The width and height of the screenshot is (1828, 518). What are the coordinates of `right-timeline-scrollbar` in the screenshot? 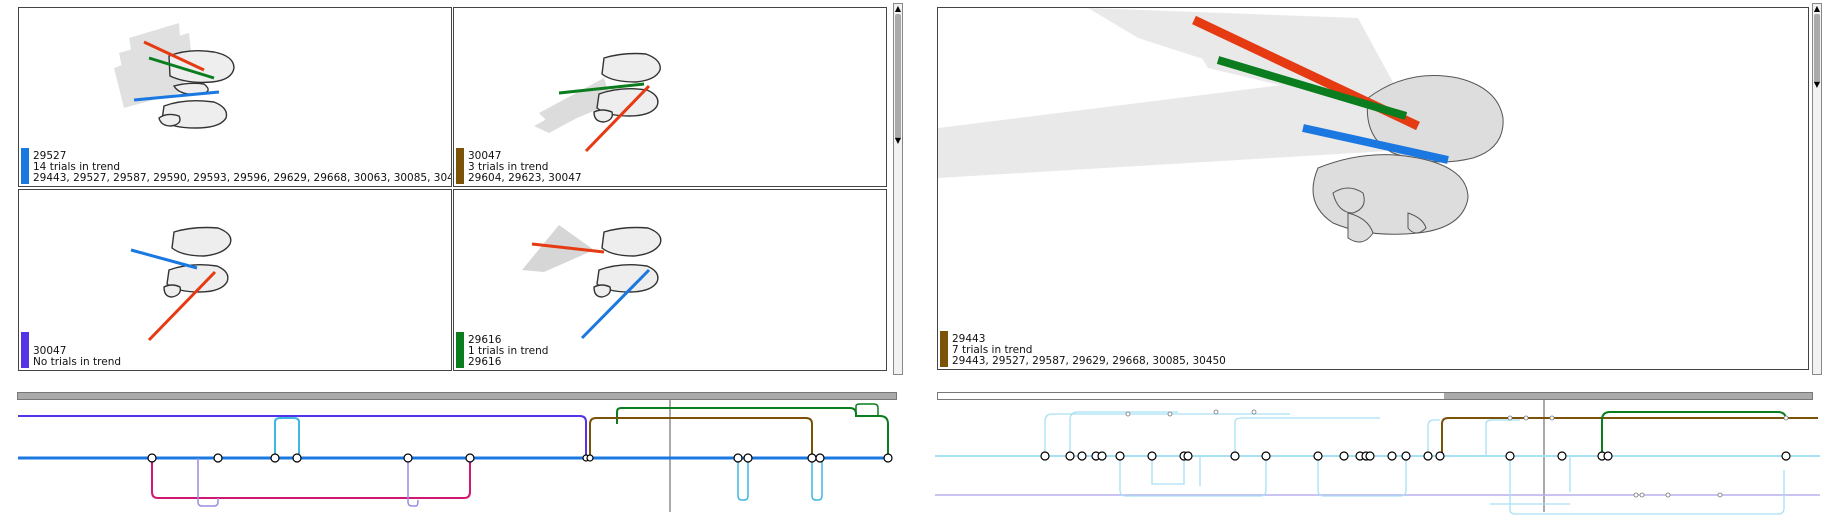 It's located at (1375, 396).